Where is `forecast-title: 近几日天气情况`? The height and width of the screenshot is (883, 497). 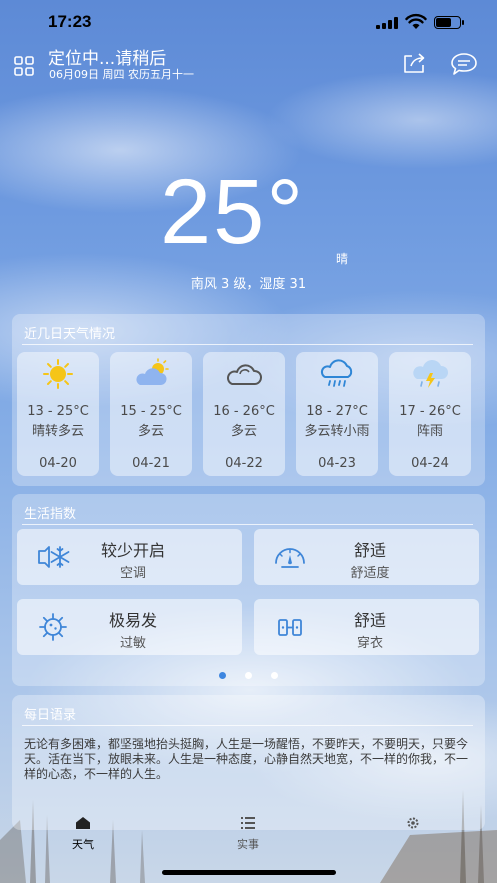
forecast-title: 近几日天气情况 is located at coordinates (70, 334).